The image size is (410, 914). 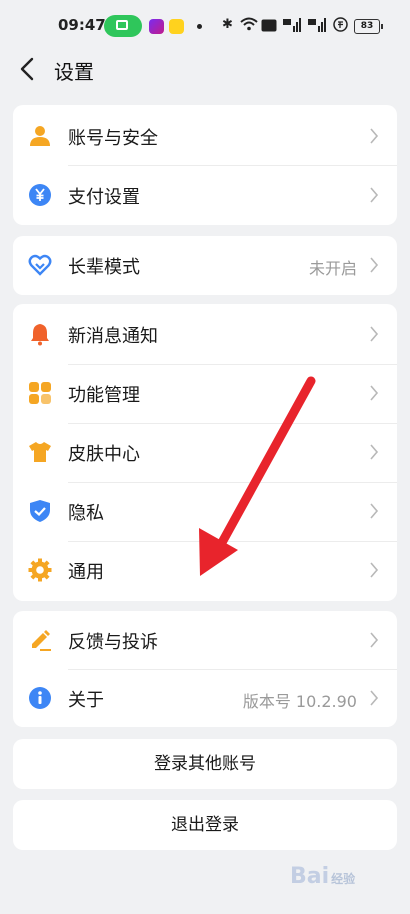 I want to click on back-button, so click(x=28, y=69).